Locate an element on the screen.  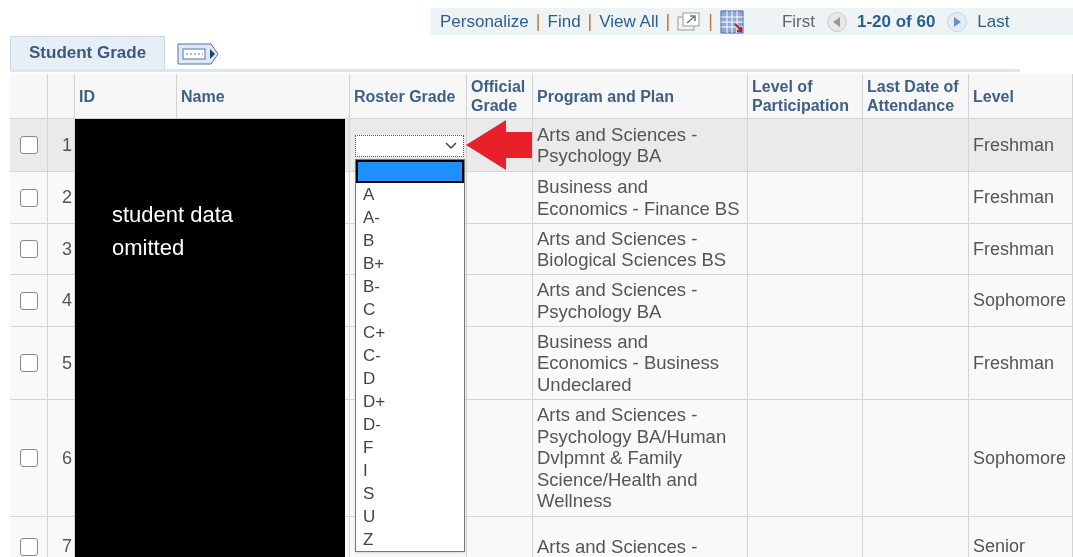
grid-download-icon is located at coordinates (731, 21).